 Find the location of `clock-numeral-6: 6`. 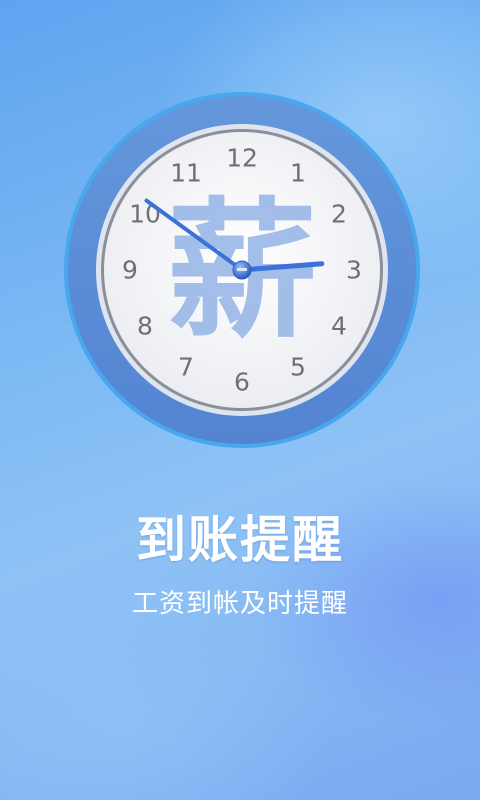

clock-numeral-6: 6 is located at coordinates (242, 382).